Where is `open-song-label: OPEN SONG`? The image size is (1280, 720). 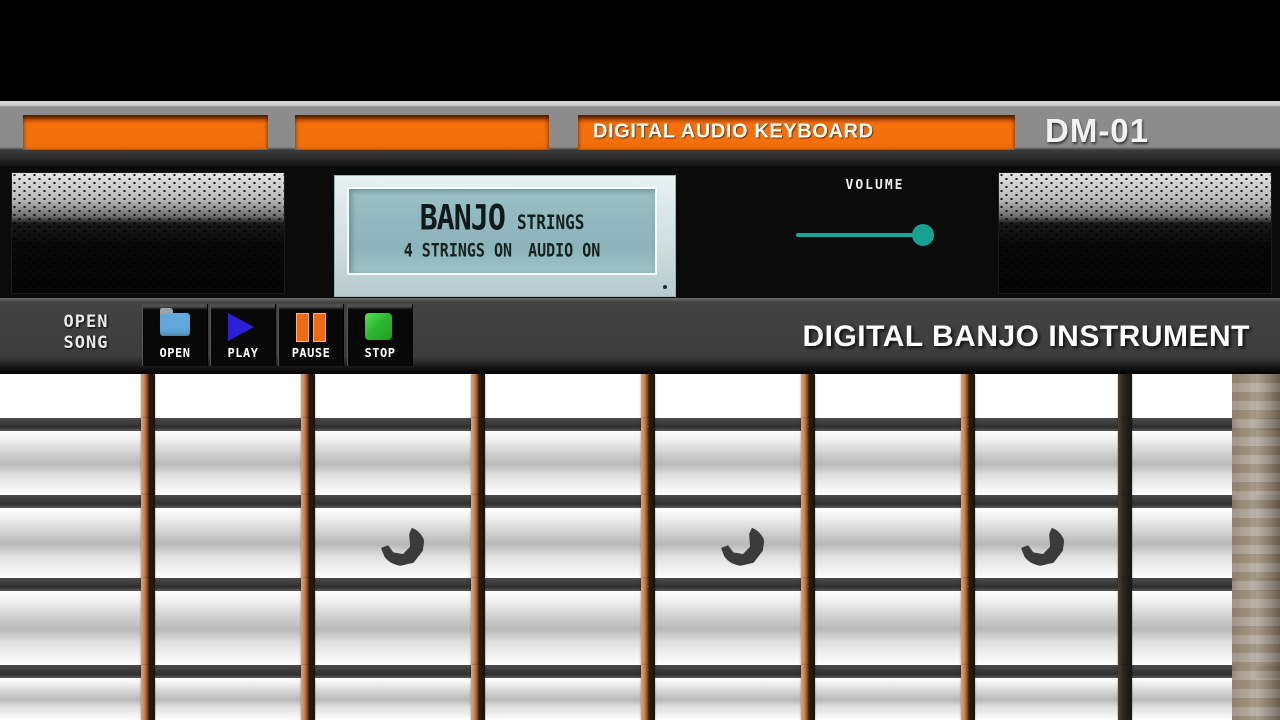 open-song-label: OPEN SONG is located at coordinates (86, 333).